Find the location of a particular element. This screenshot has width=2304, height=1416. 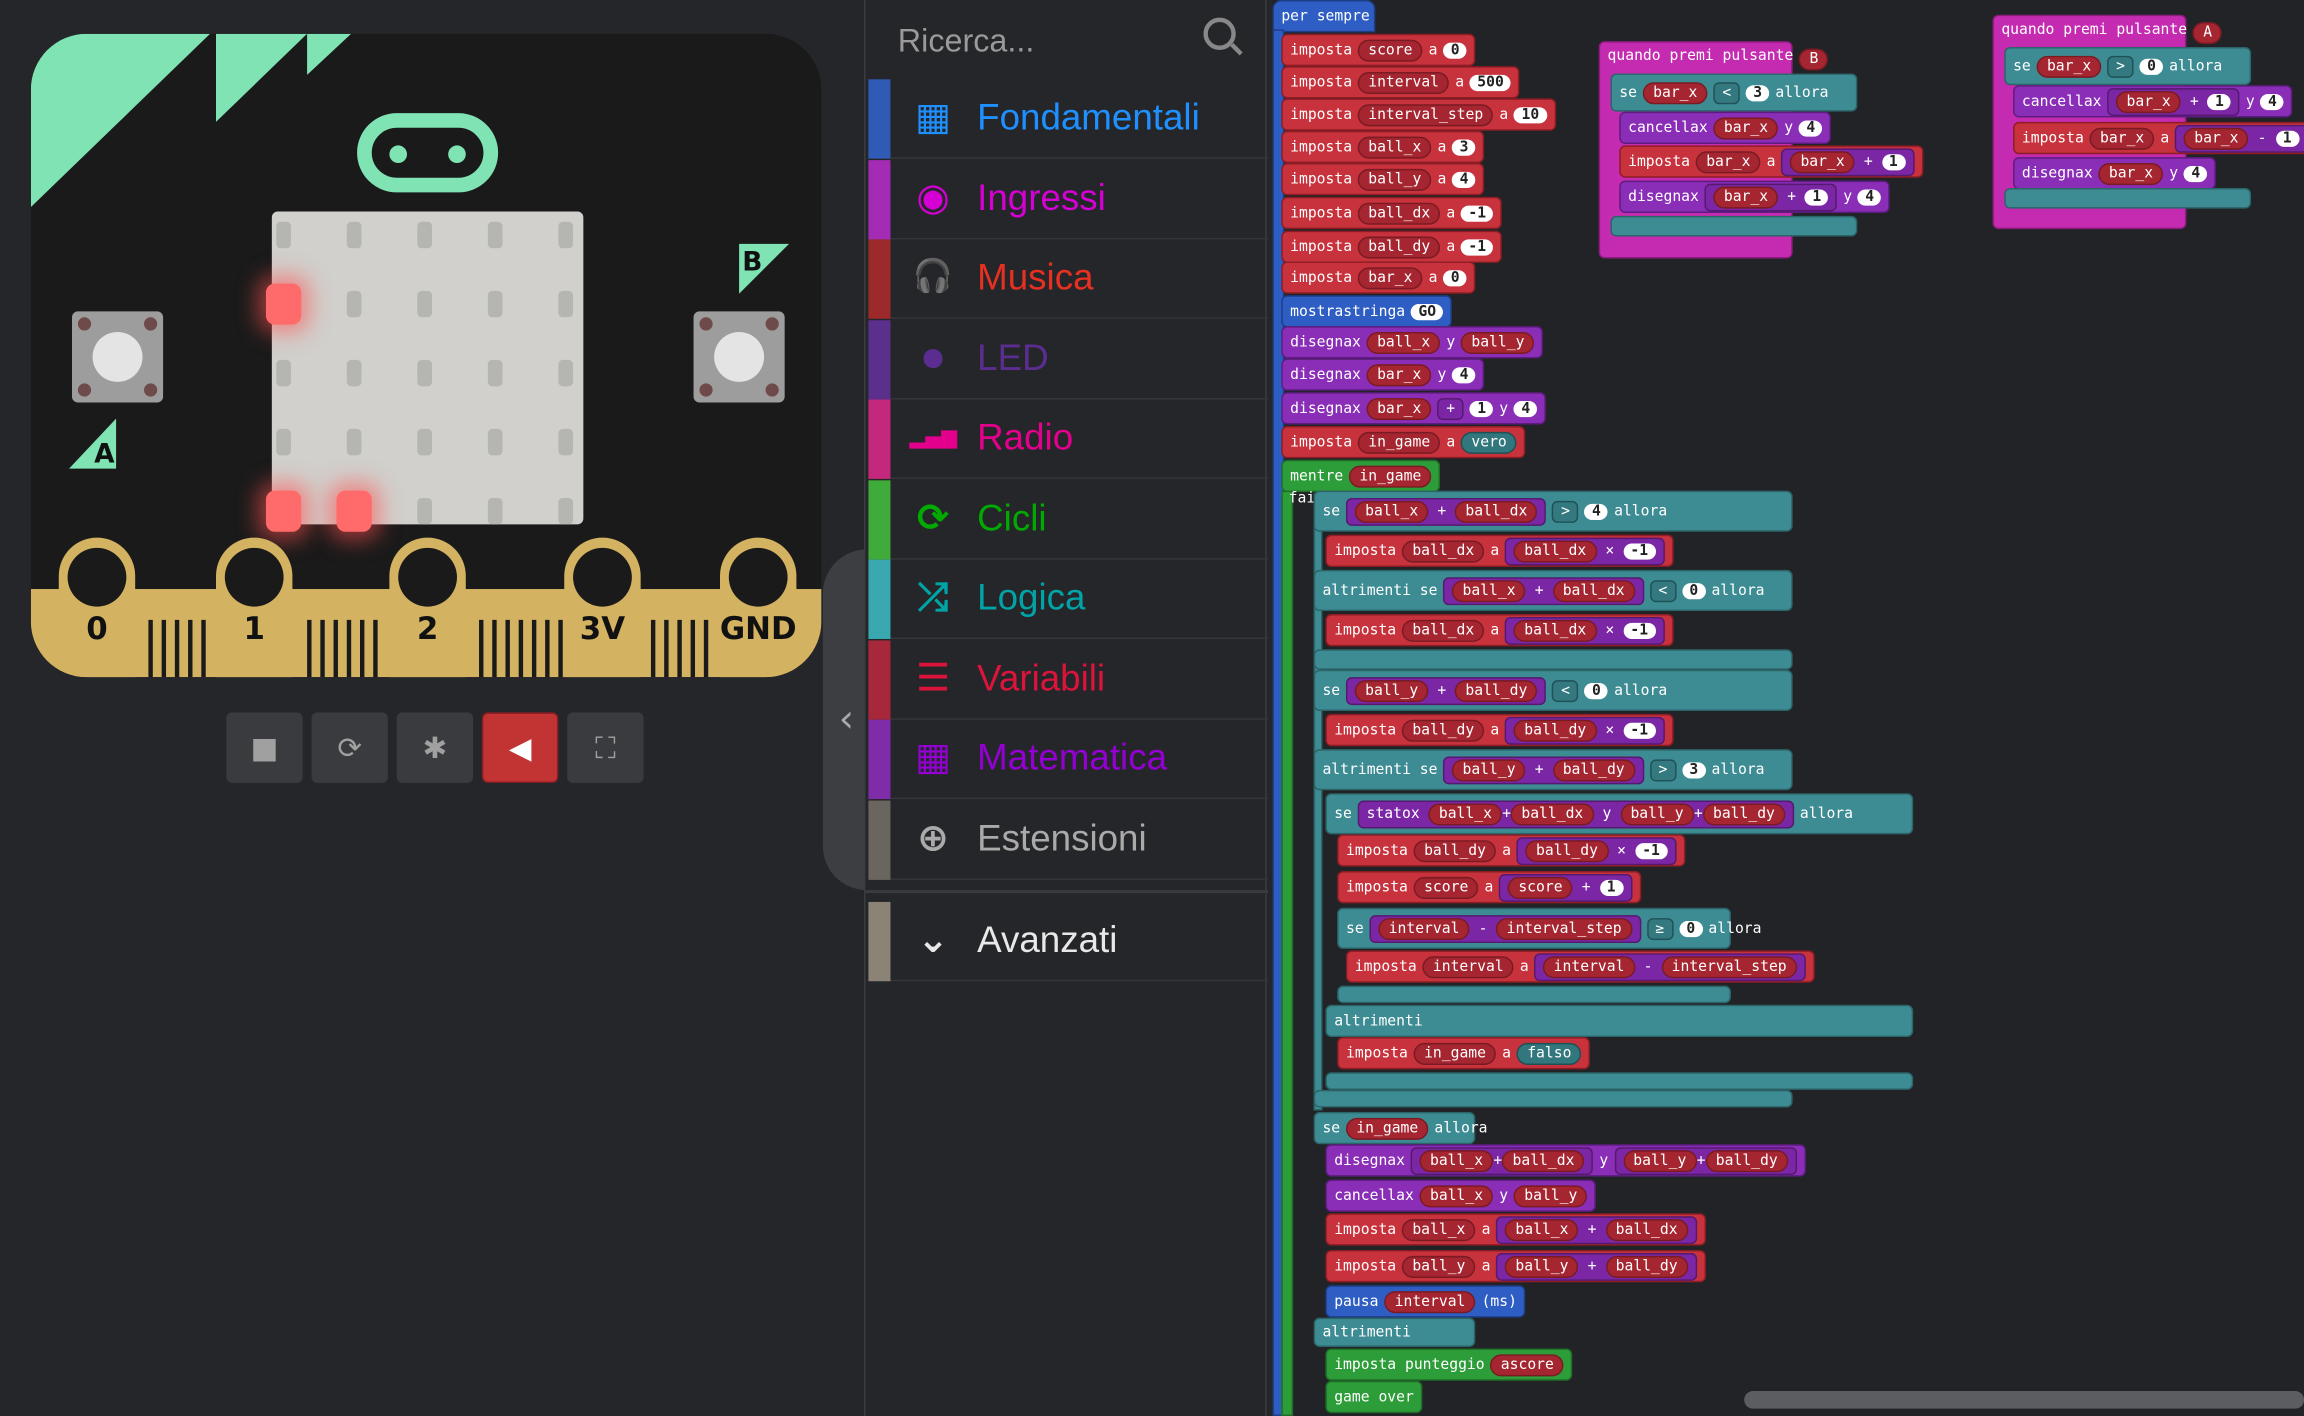

horizontal-scrollbar is located at coordinates (2024, 1400).